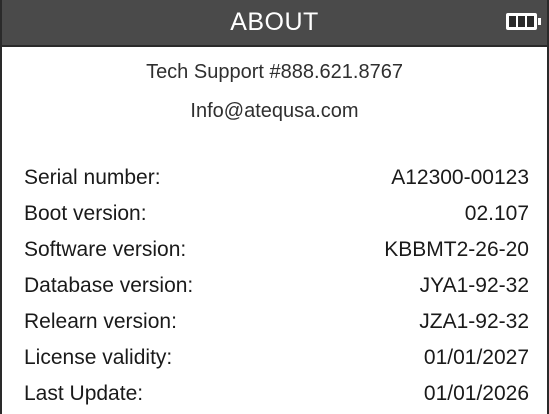 The height and width of the screenshot is (414, 549). Describe the element at coordinates (276, 322) in the screenshot. I see `info-row-relearn-version: Relearn version: JZA1-92-32` at that location.